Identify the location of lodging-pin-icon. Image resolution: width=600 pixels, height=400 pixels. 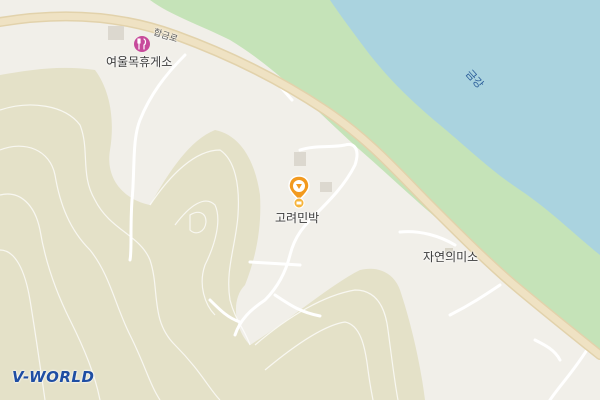
(299, 192).